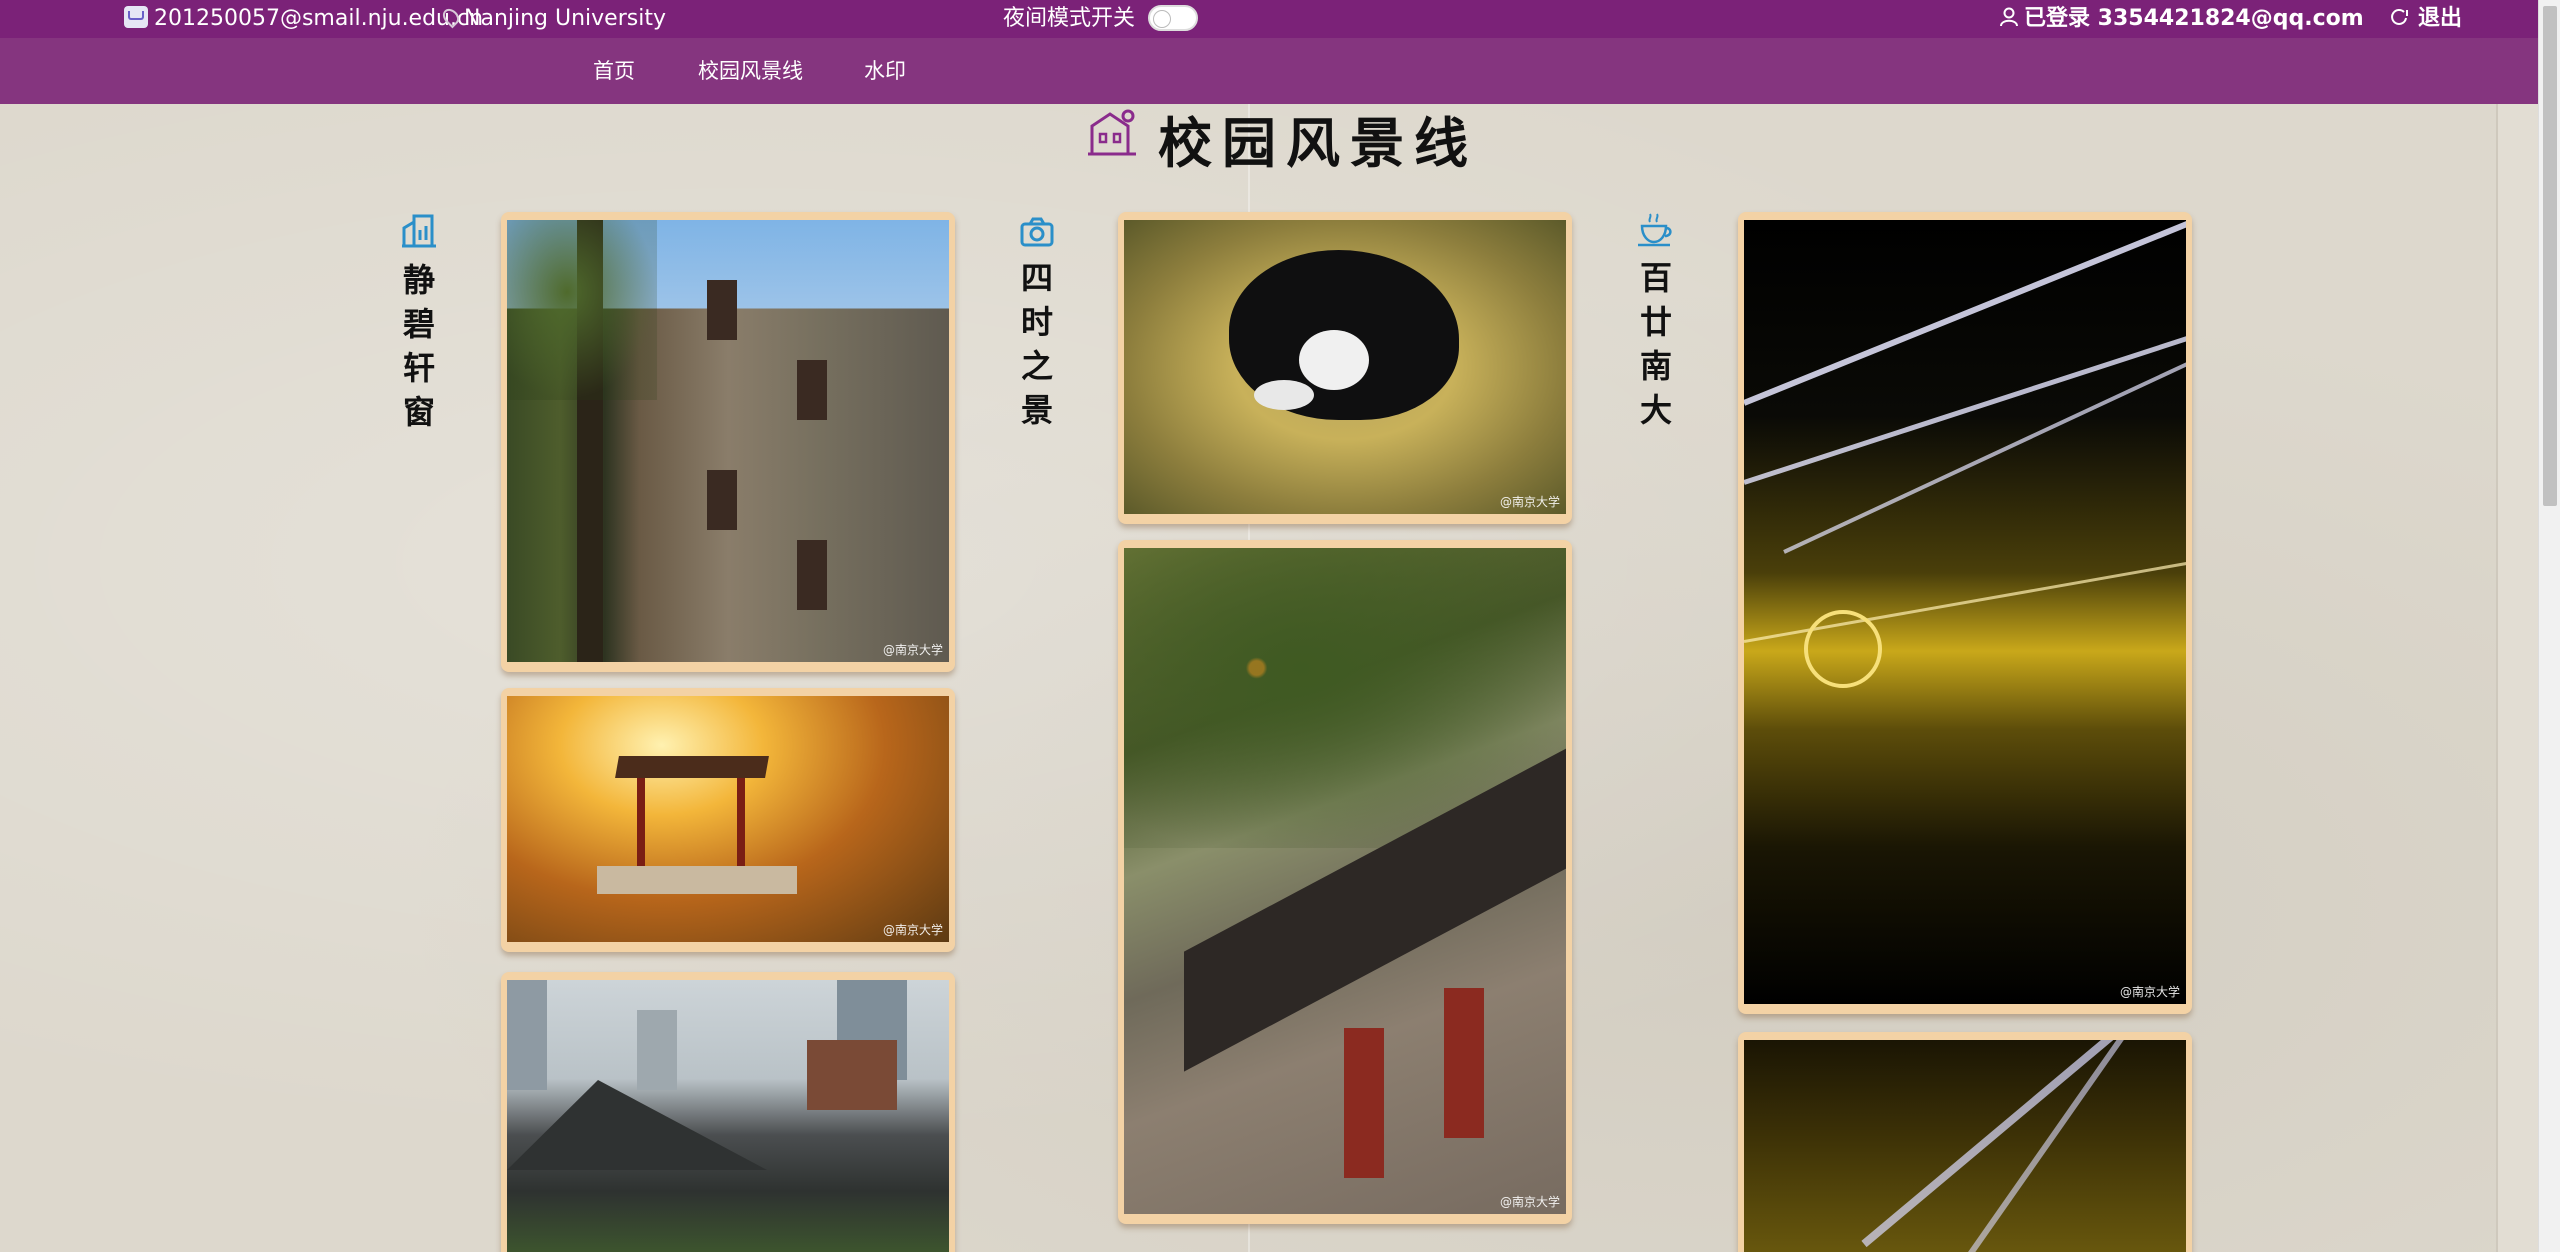 The height and width of the screenshot is (1252, 2560). Describe the element at coordinates (2497, 678) in the screenshot. I see `content-edge` at that location.